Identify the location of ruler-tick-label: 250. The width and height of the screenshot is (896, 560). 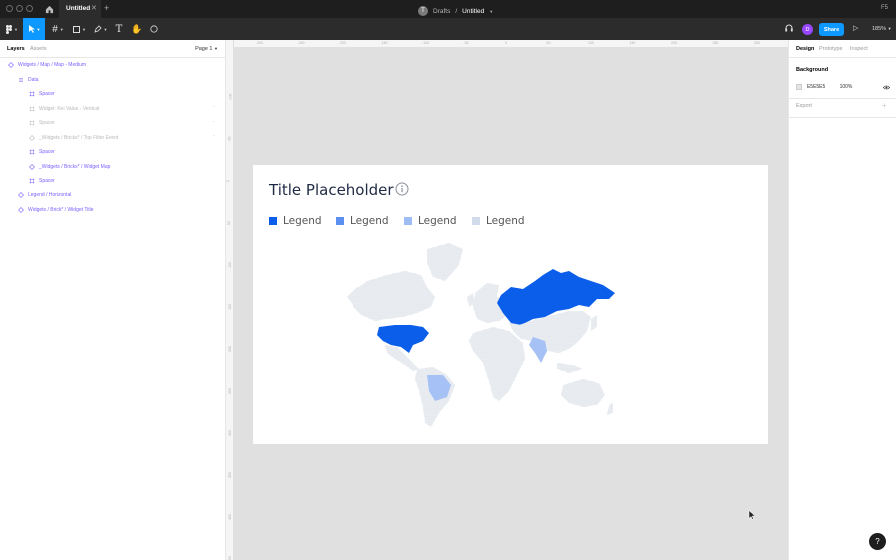
(229, 391).